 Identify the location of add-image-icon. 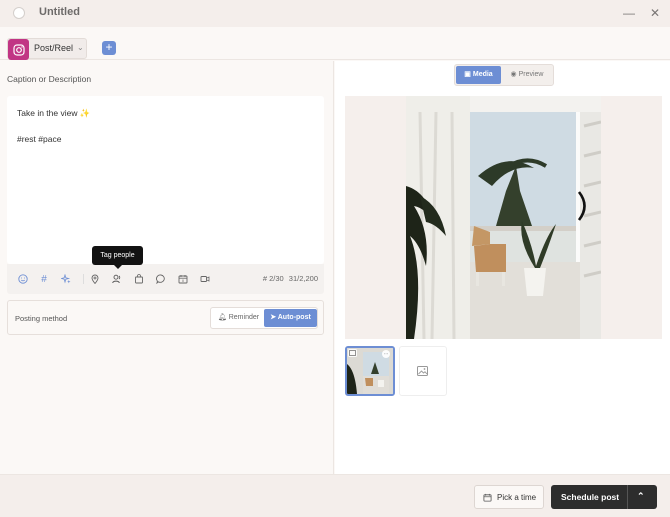
(422, 371).